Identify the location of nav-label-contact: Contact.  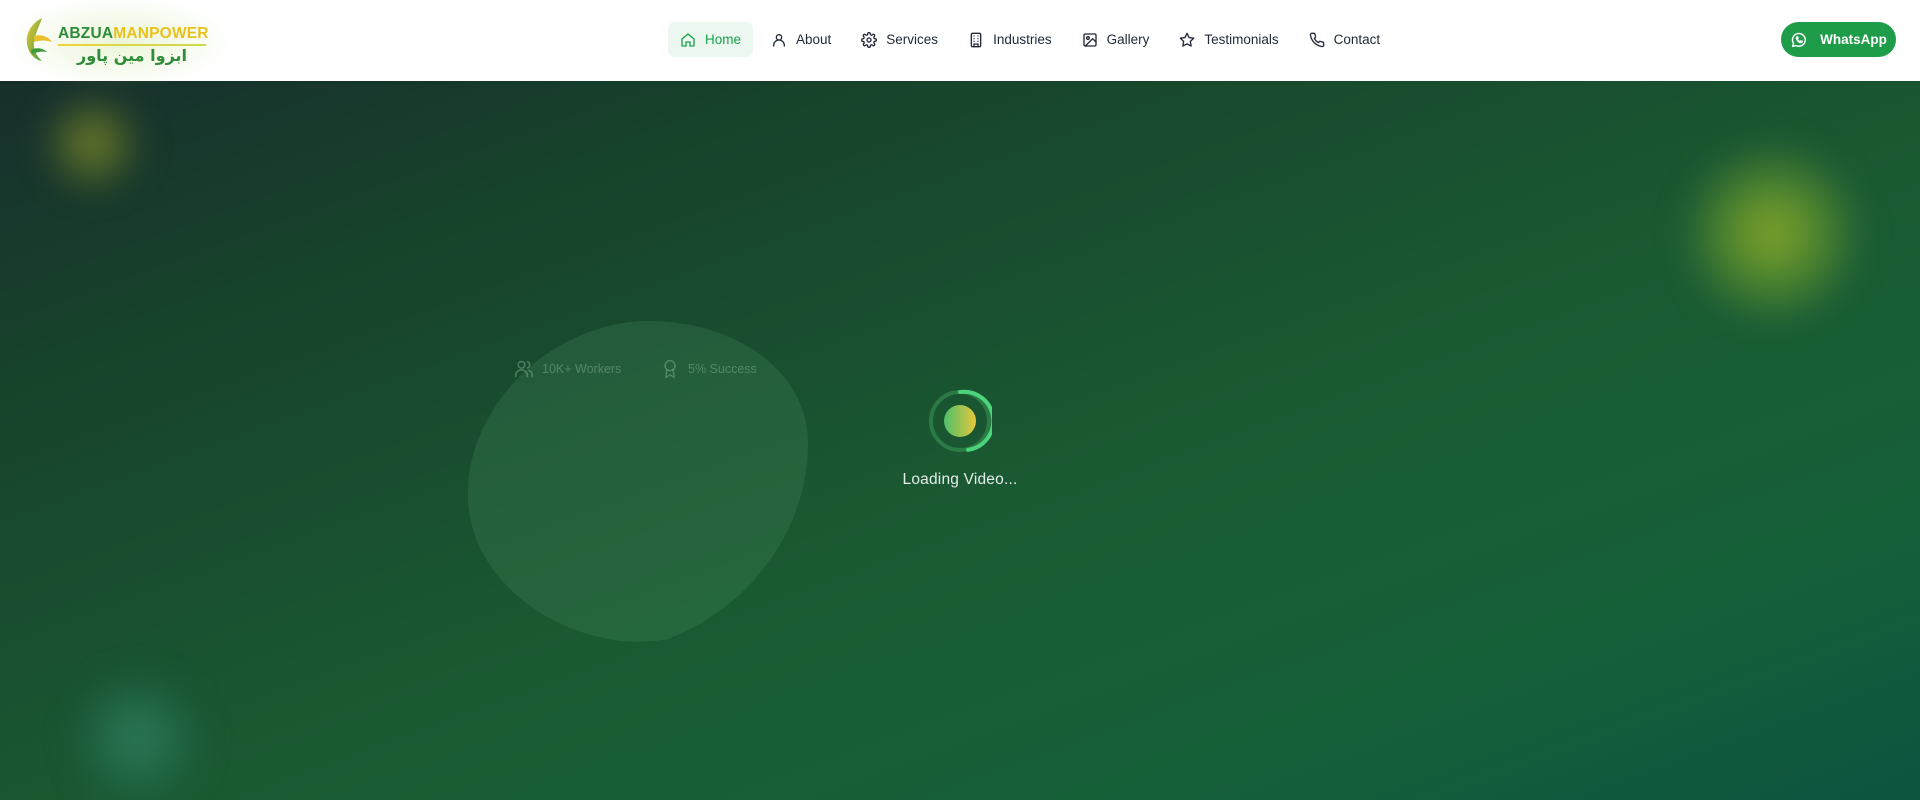
(1357, 39).